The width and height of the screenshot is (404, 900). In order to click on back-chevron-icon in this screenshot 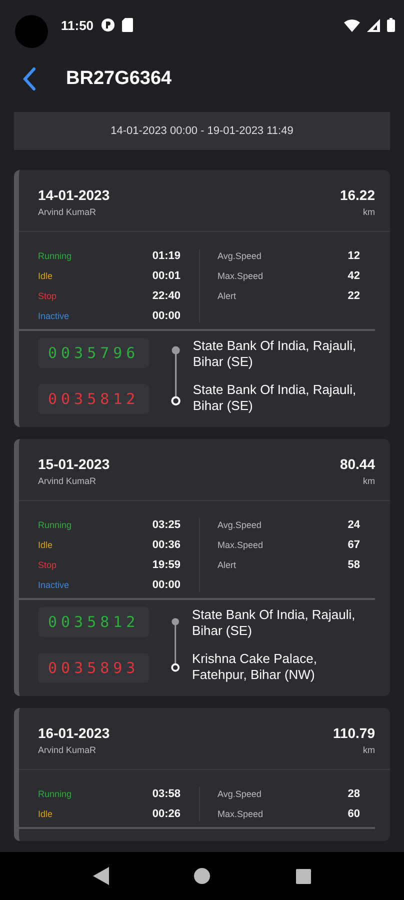, I will do `click(29, 79)`.